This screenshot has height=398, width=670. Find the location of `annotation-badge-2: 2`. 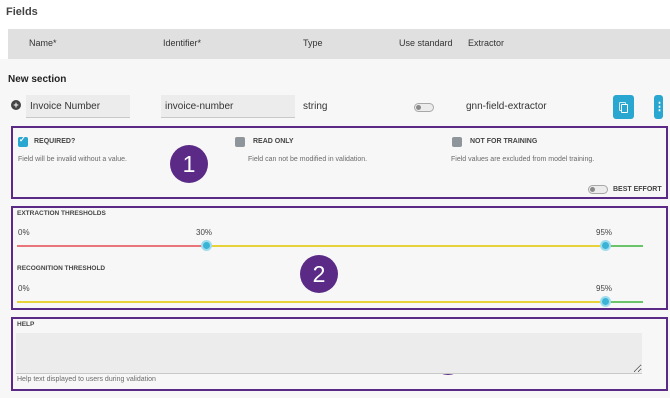

annotation-badge-2: 2 is located at coordinates (319, 274).